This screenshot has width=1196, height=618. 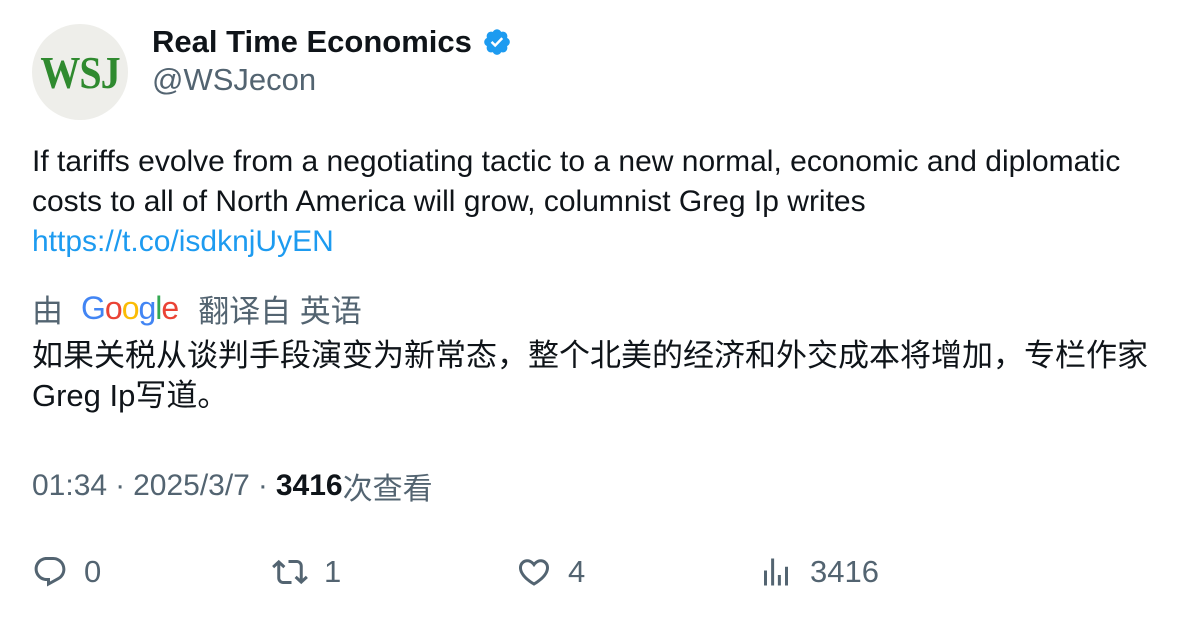 I want to click on reply-button: 0, so click(x=66, y=572).